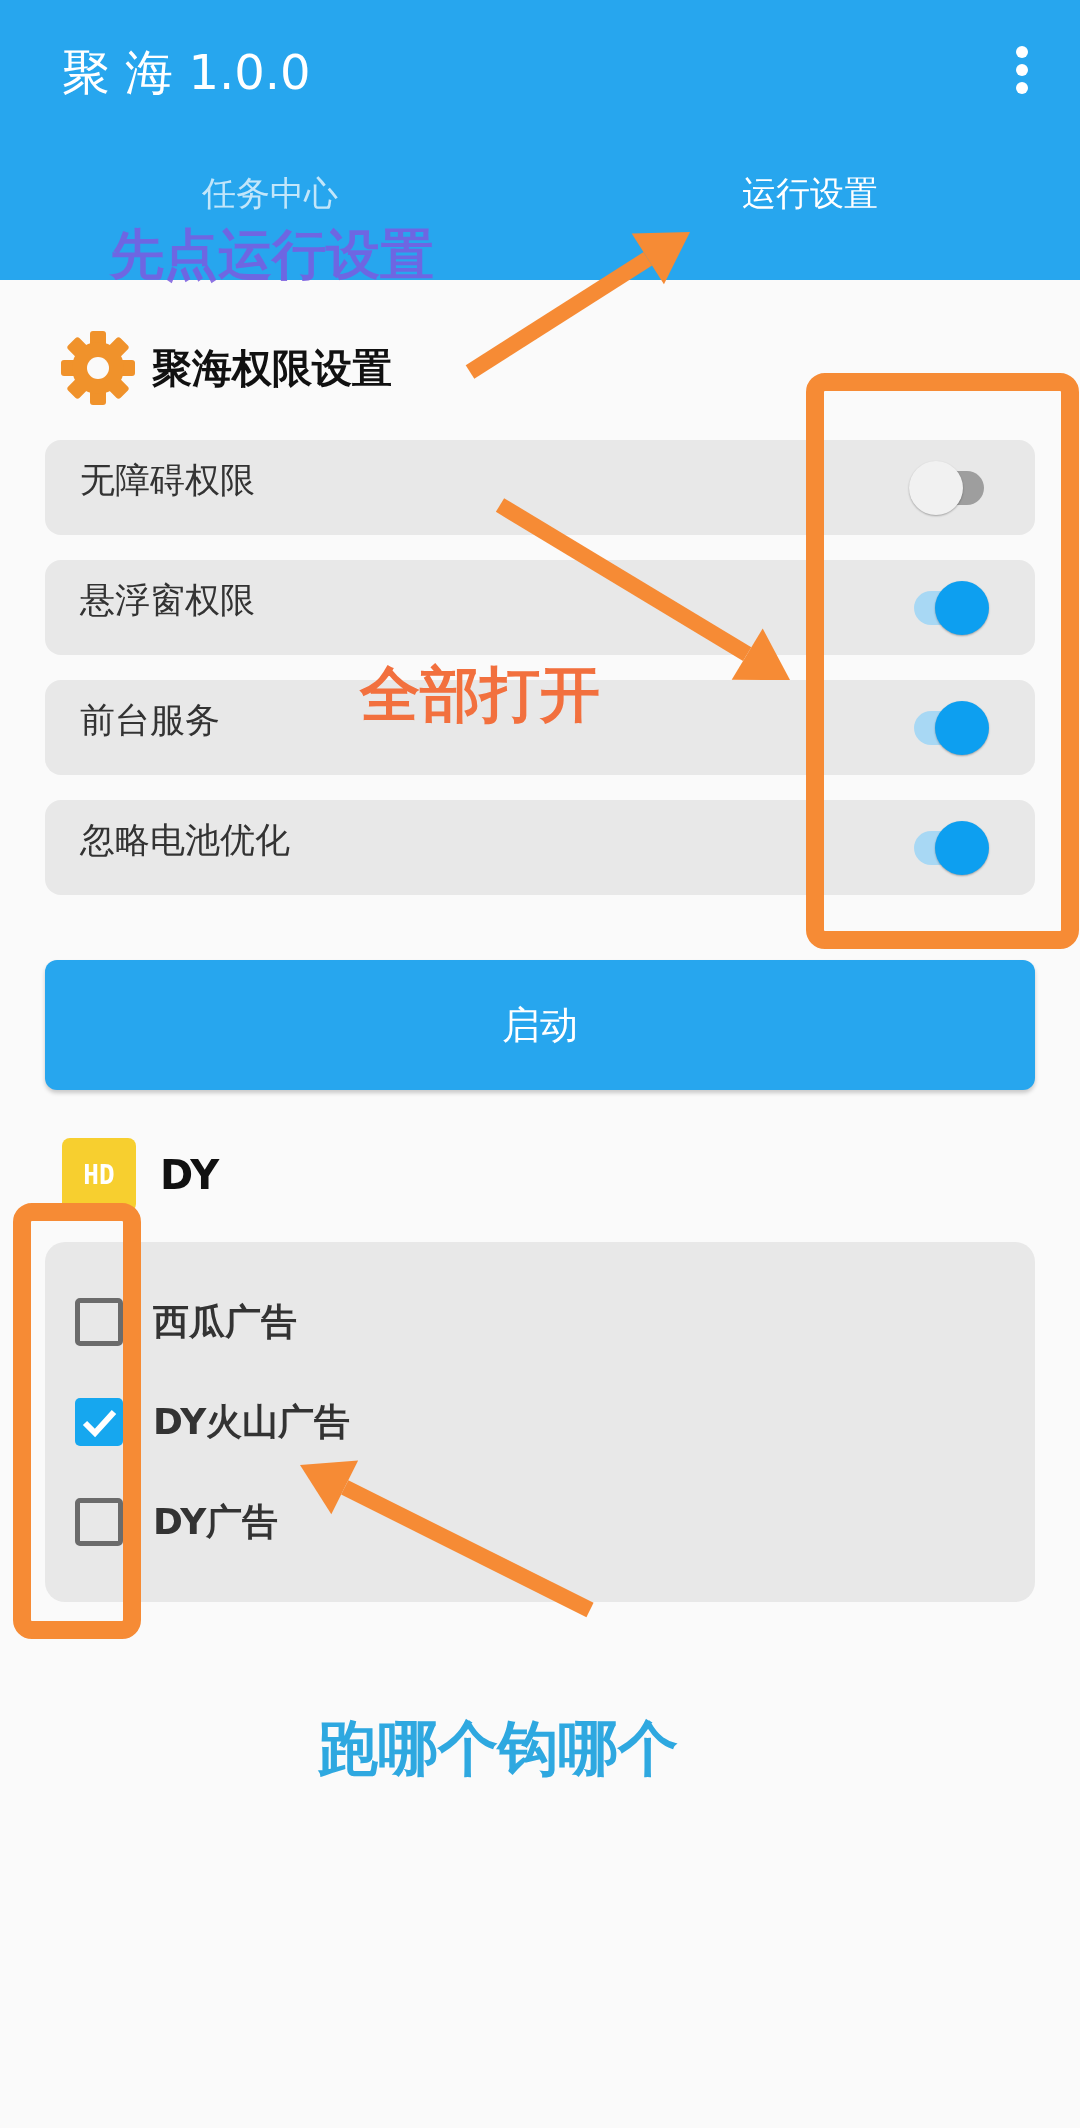 The width and height of the screenshot is (1080, 2128). Describe the element at coordinates (98, 368) in the screenshot. I see `gear-icon` at that location.